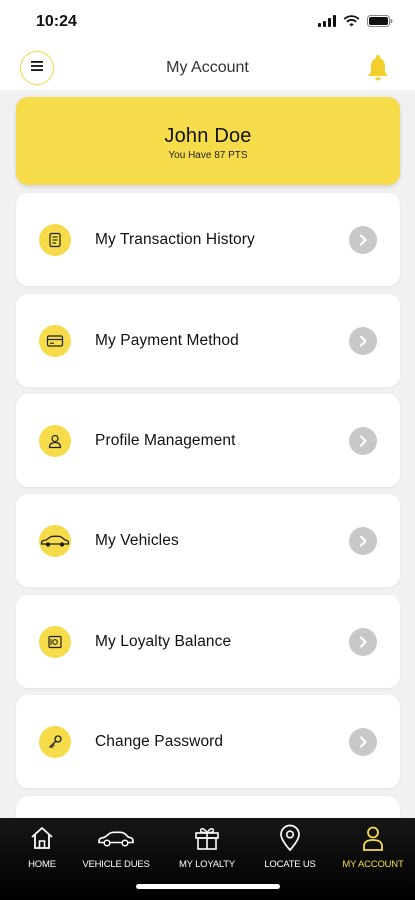 The width and height of the screenshot is (415, 900). What do you see at coordinates (208, 155) in the screenshot?
I see `loyalty-points-text: You Have 87 PTS` at bounding box center [208, 155].